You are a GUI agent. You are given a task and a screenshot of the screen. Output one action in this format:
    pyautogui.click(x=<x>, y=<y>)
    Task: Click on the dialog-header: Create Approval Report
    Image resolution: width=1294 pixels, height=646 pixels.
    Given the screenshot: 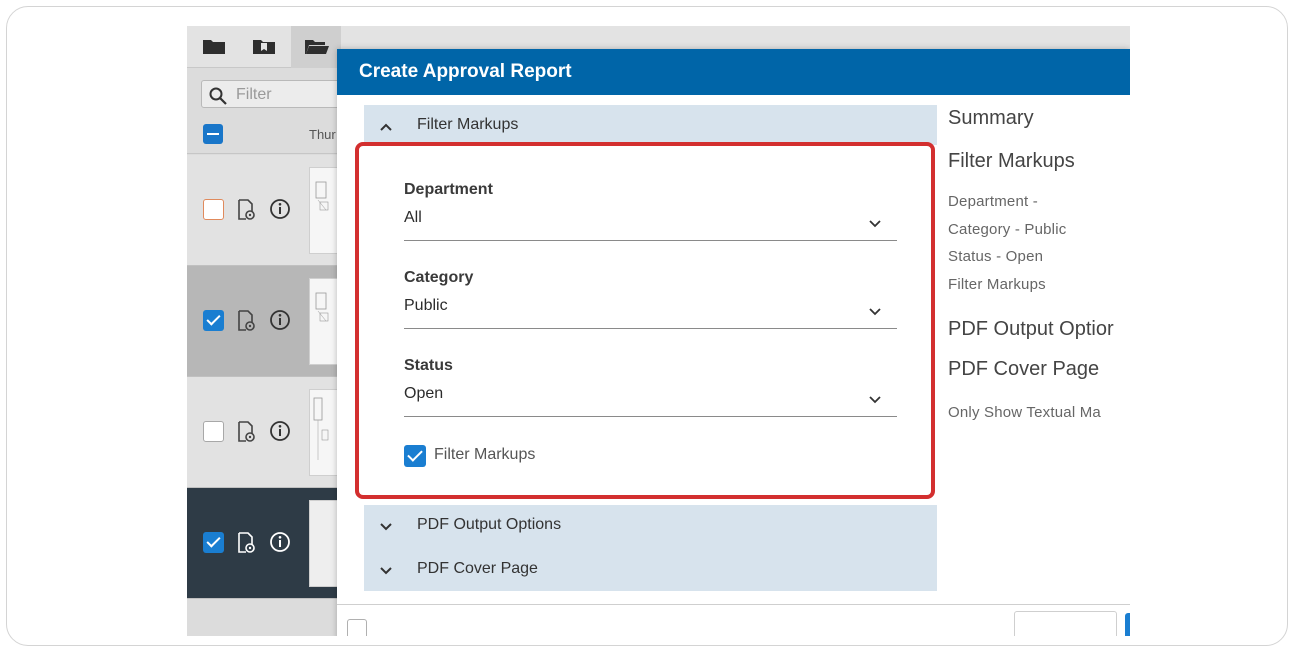 What is the action you would take?
    pyautogui.click(x=733, y=72)
    